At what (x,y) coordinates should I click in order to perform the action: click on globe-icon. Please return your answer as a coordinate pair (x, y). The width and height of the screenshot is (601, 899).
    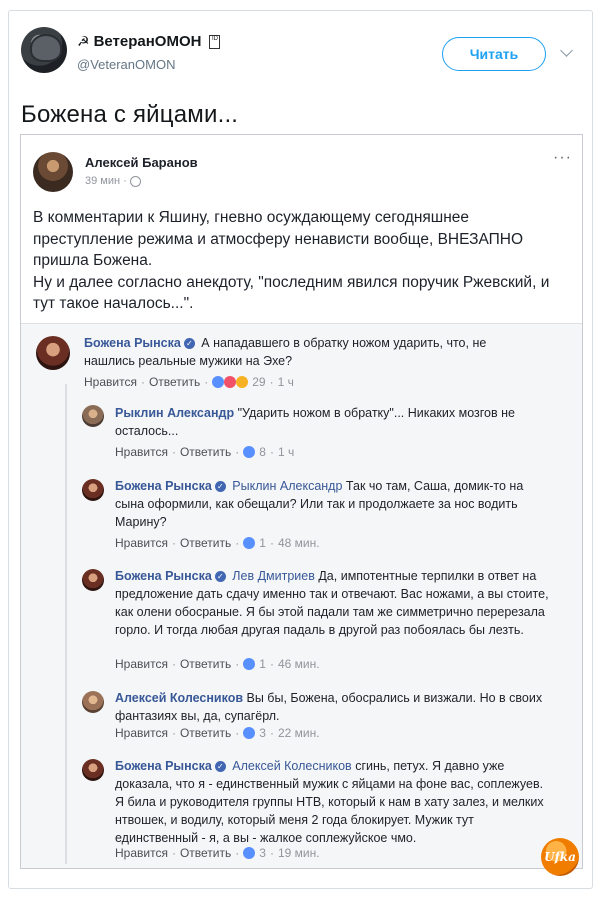
    Looking at the image, I should click on (135, 181).